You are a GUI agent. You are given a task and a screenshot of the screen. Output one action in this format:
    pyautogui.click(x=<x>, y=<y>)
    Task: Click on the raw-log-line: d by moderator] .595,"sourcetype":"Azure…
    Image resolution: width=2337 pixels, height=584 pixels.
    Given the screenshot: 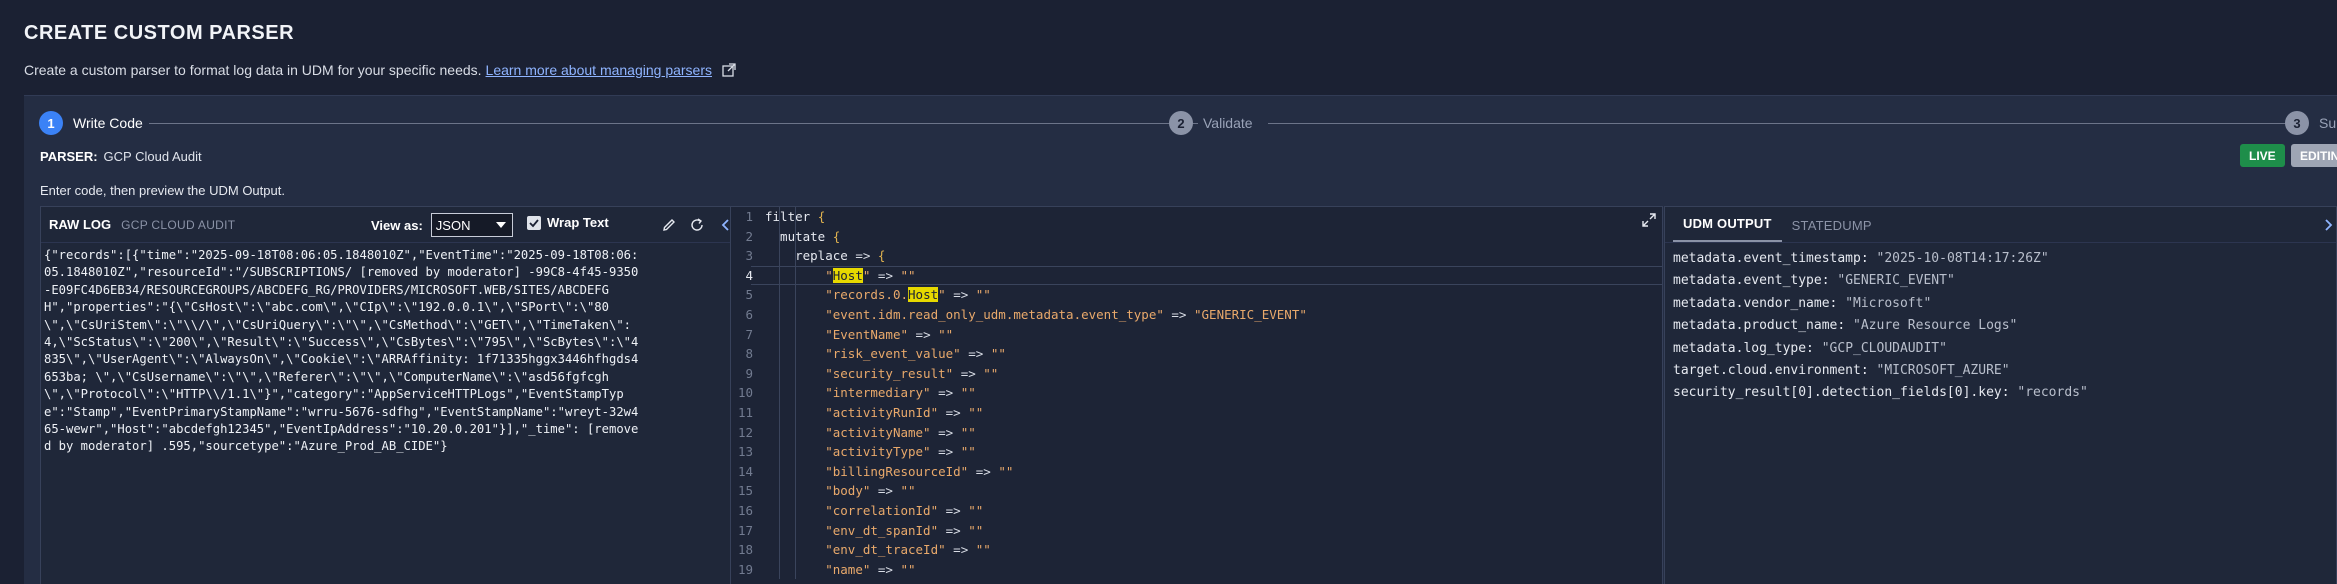 What is the action you would take?
    pyautogui.click(x=246, y=446)
    